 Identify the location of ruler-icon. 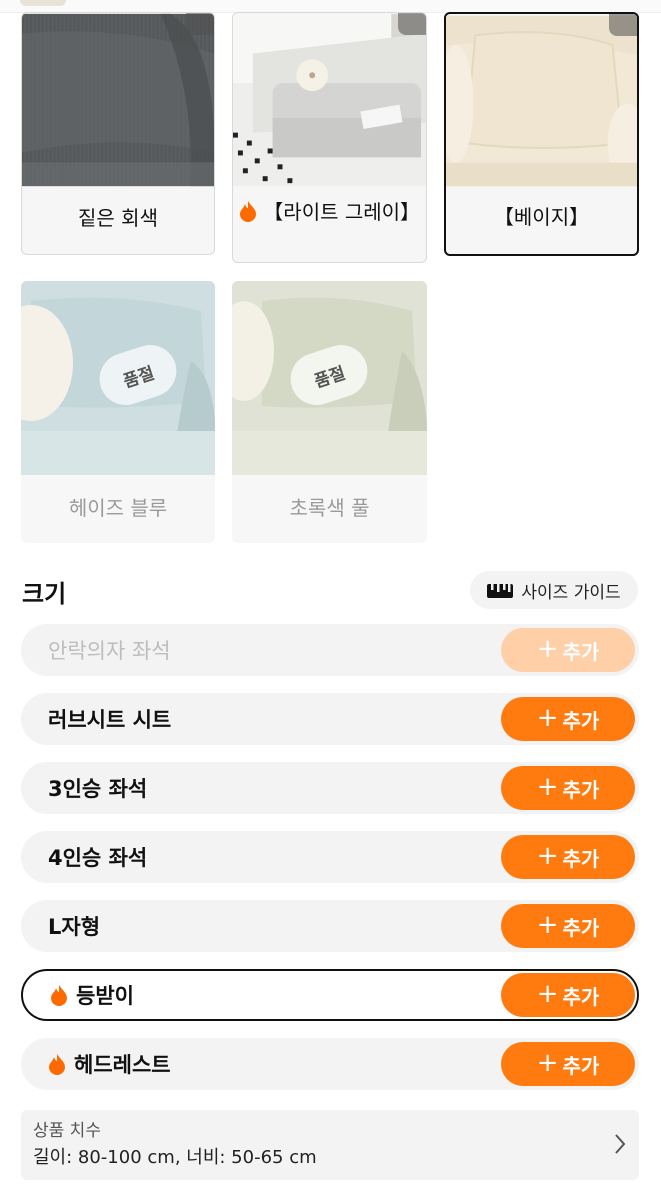
(500, 591).